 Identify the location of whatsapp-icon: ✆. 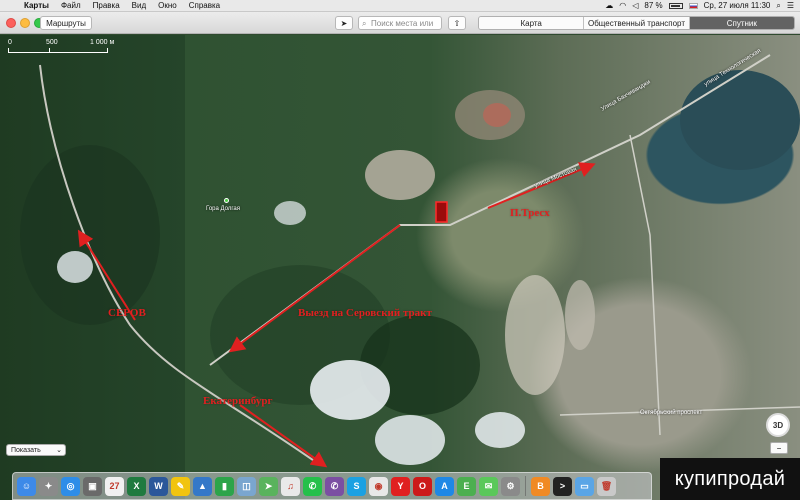
(312, 486).